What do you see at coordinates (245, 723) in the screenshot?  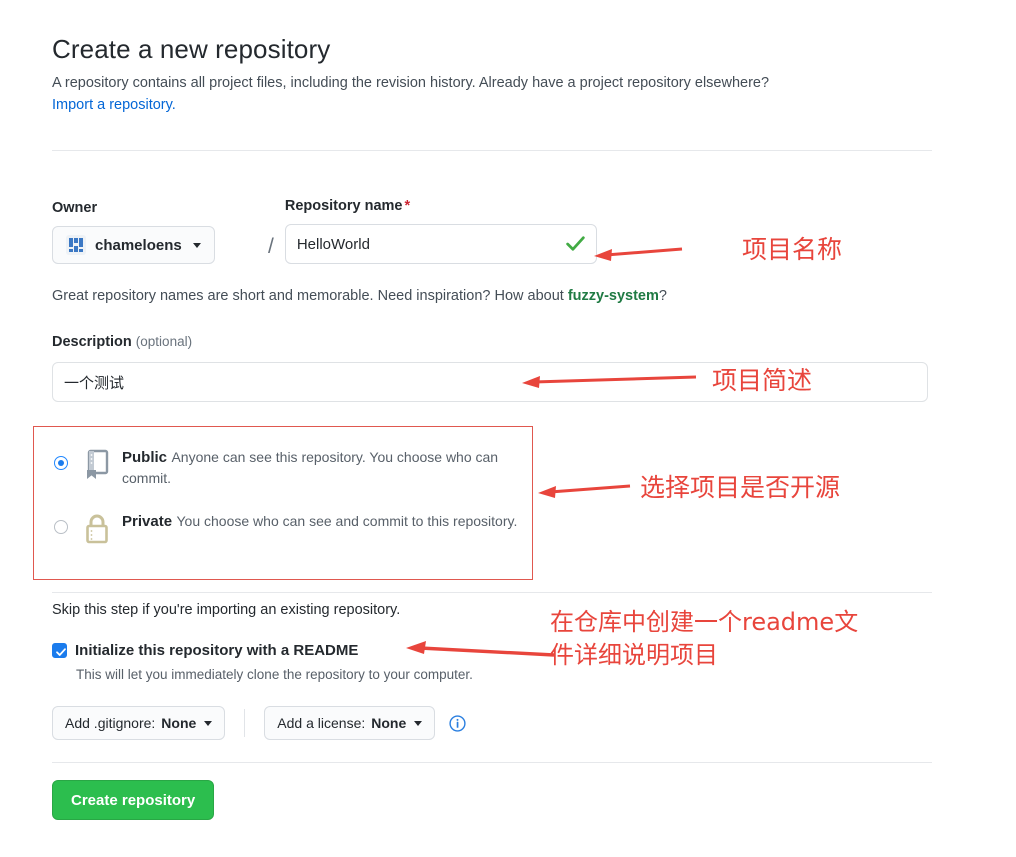 I see `vertical-divider` at bounding box center [245, 723].